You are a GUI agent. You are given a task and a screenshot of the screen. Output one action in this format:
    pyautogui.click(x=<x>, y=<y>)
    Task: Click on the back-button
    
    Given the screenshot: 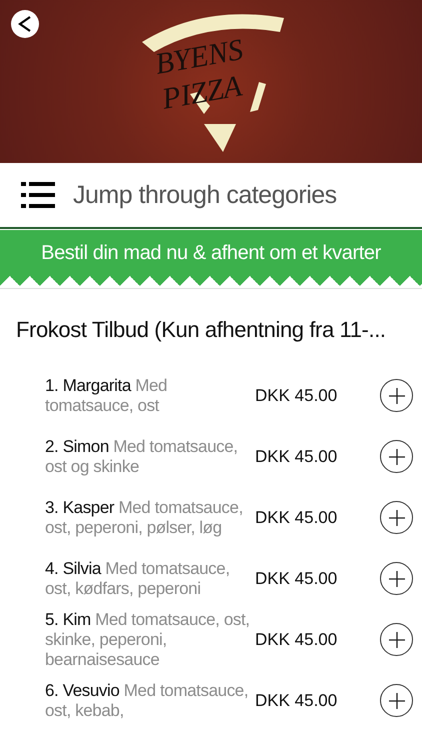 What is the action you would take?
    pyautogui.click(x=25, y=24)
    